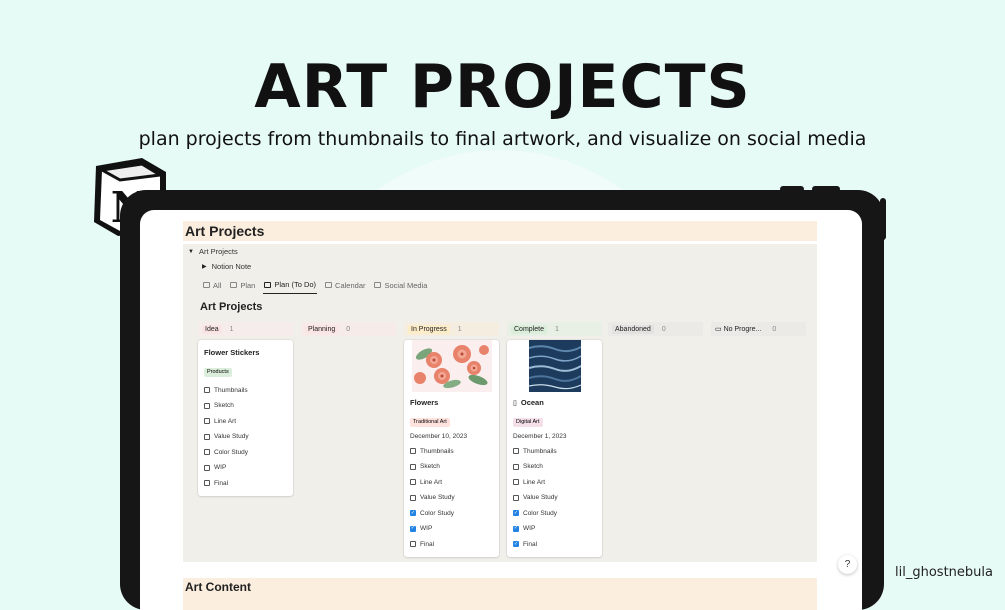  What do you see at coordinates (234, 285) in the screenshot?
I see `board-icon` at bounding box center [234, 285].